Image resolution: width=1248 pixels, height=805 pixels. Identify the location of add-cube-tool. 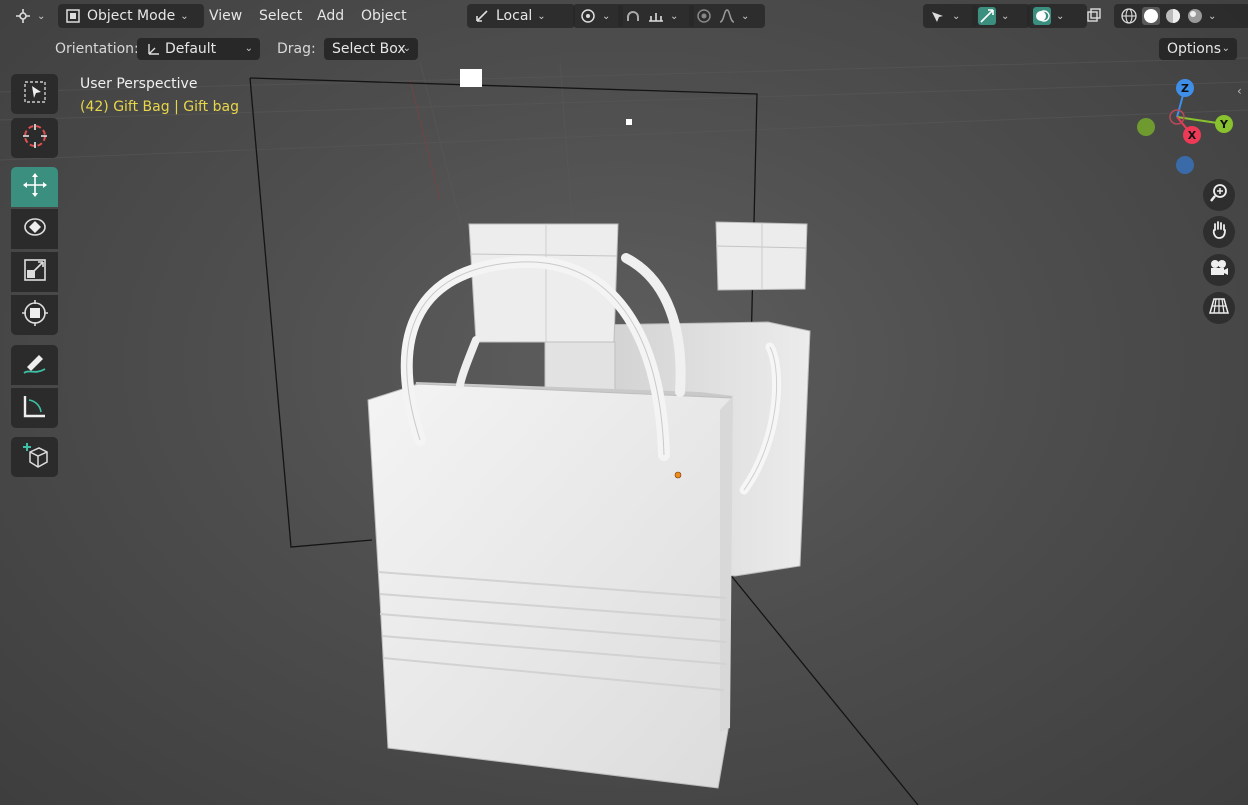
(34, 457).